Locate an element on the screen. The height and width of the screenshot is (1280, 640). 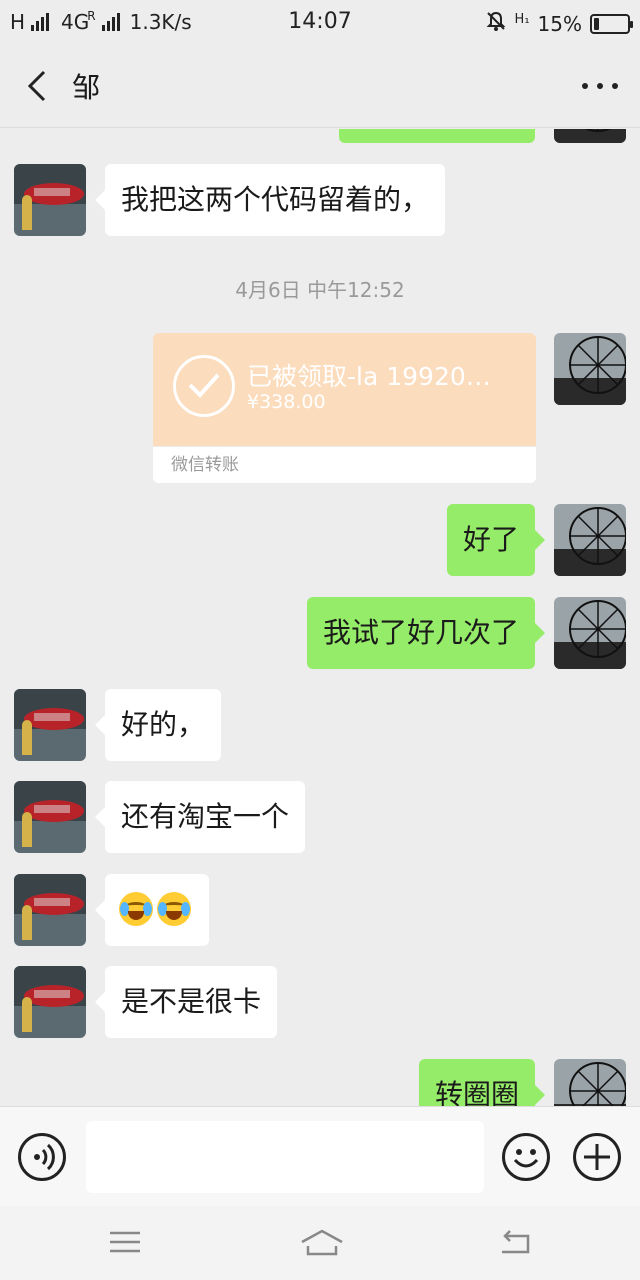
battery-percent: 15% is located at coordinates (559, 23).